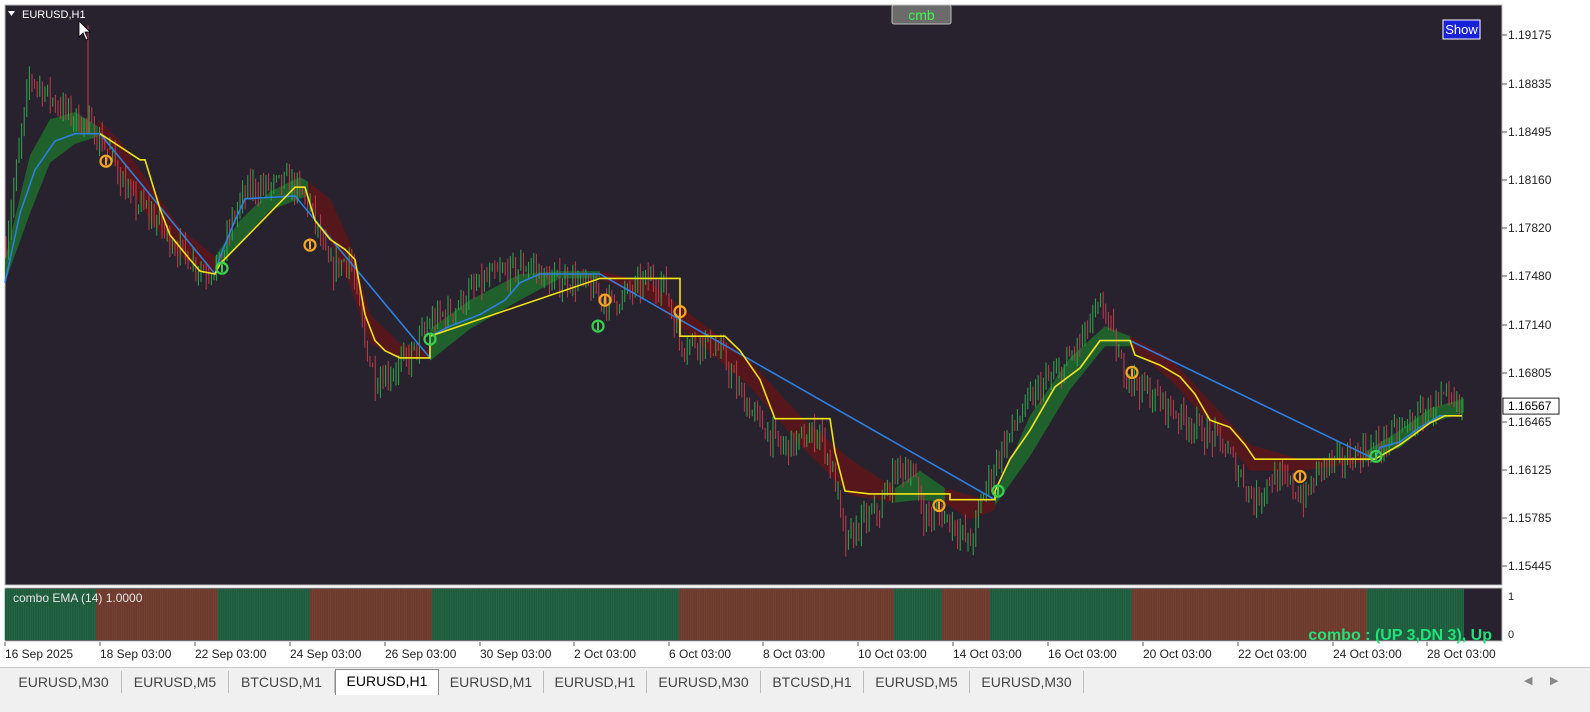 The image size is (1590, 712). Describe the element at coordinates (1554, 680) in the screenshot. I see `tab-scroll-right-icon: ▶` at that location.